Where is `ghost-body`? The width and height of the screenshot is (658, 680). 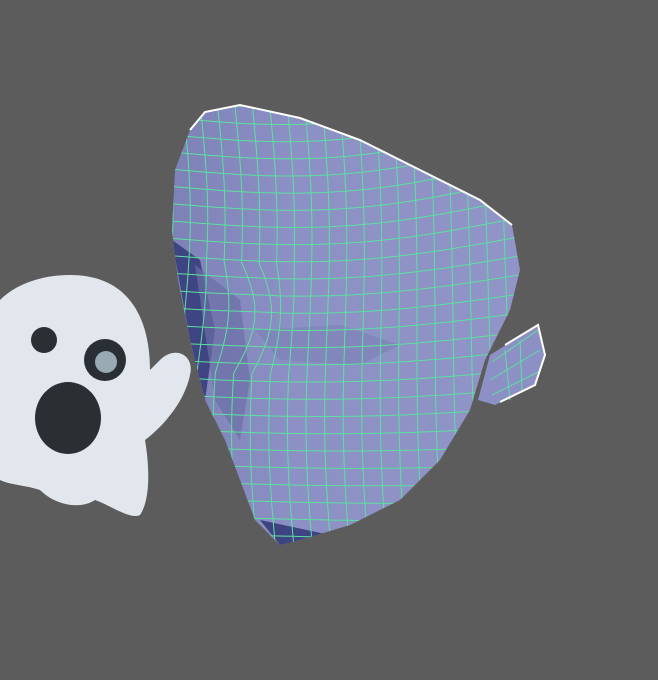
ghost-body is located at coordinates (95, 396).